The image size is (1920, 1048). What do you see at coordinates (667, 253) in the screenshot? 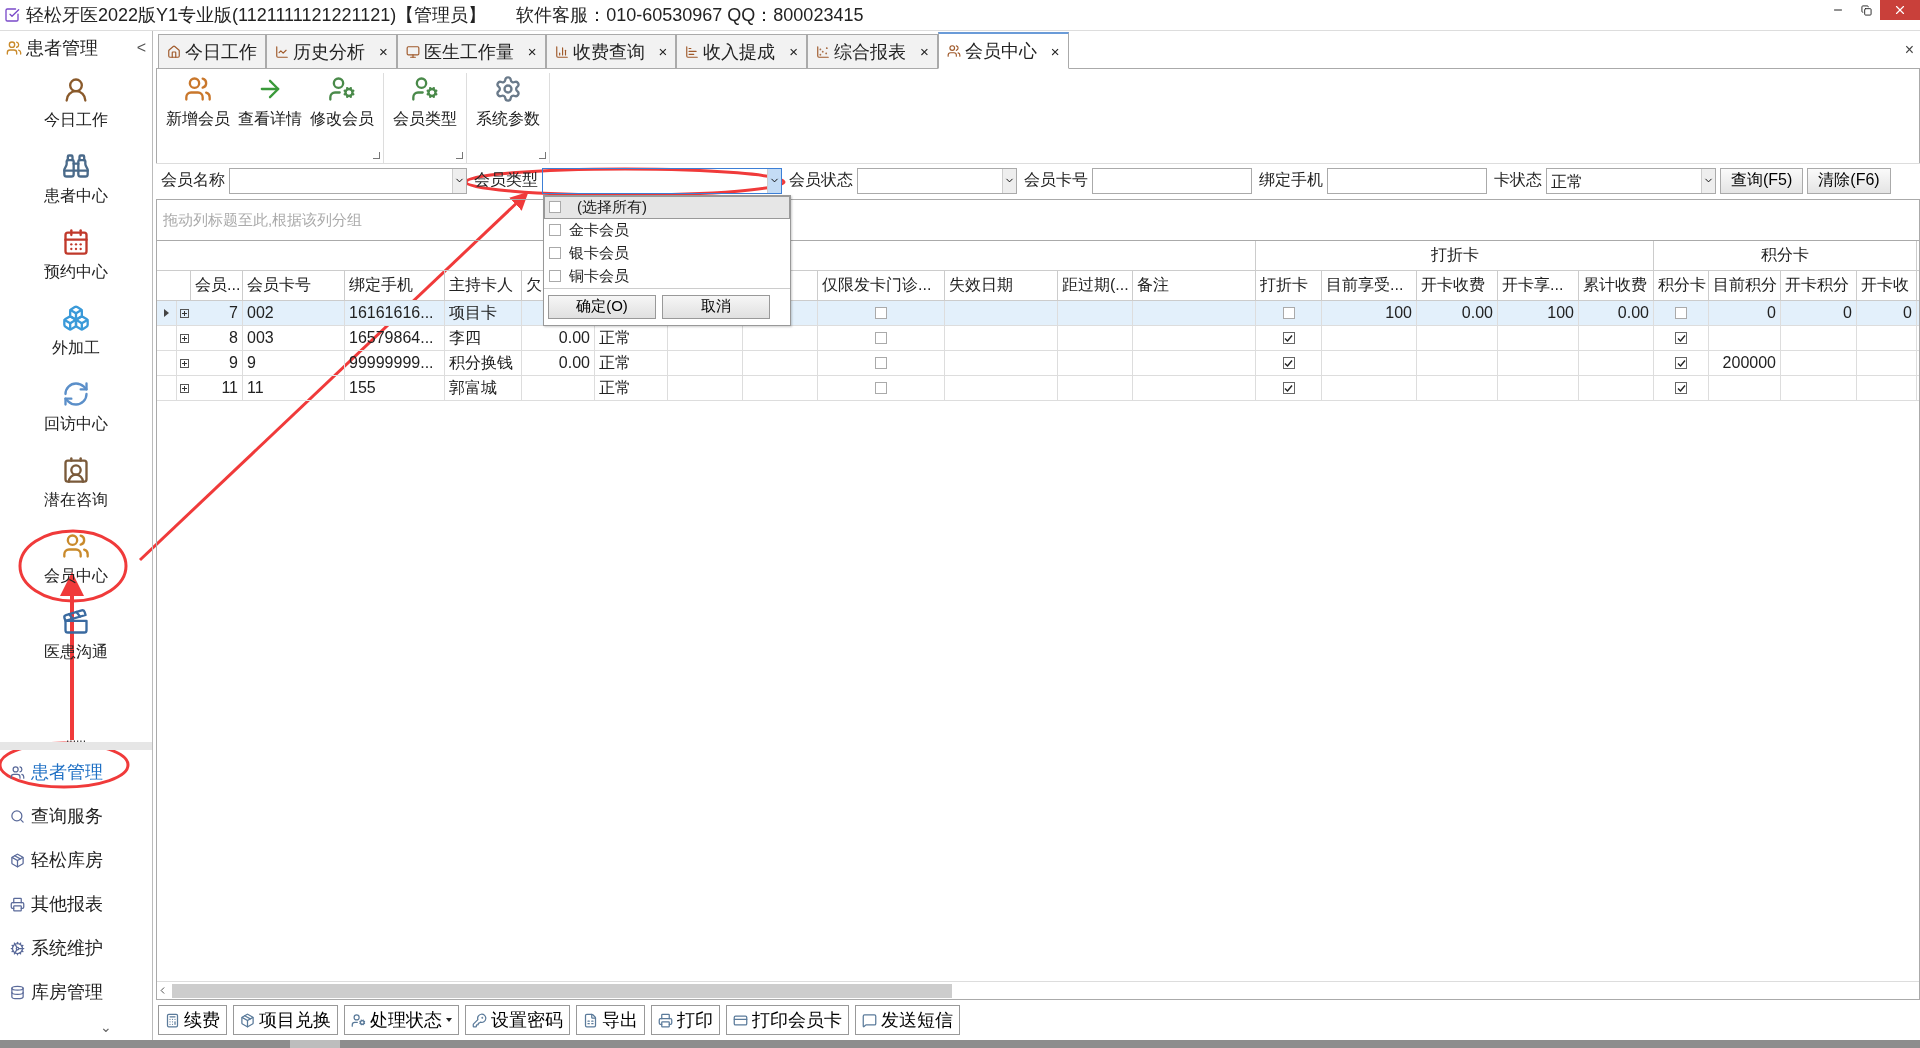
I see `dropdown-item: 银卡会员` at bounding box center [667, 253].